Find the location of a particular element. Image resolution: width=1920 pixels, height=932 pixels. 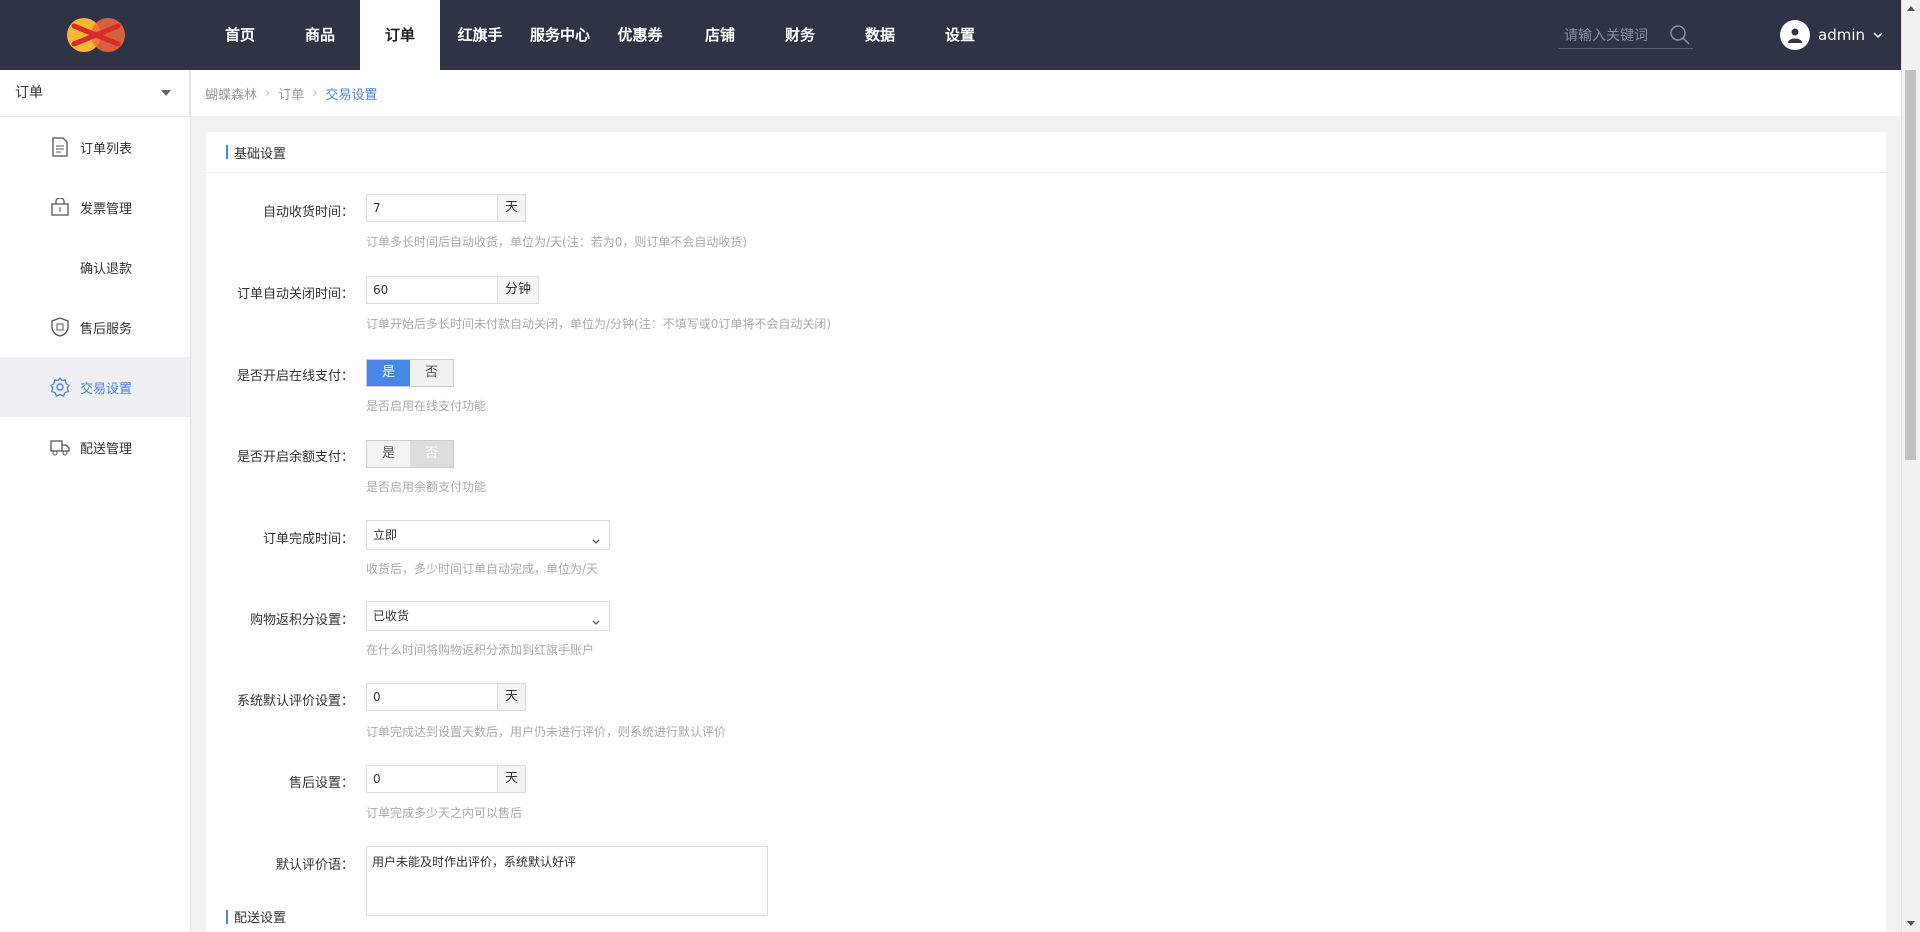

document-icon is located at coordinates (60, 147).